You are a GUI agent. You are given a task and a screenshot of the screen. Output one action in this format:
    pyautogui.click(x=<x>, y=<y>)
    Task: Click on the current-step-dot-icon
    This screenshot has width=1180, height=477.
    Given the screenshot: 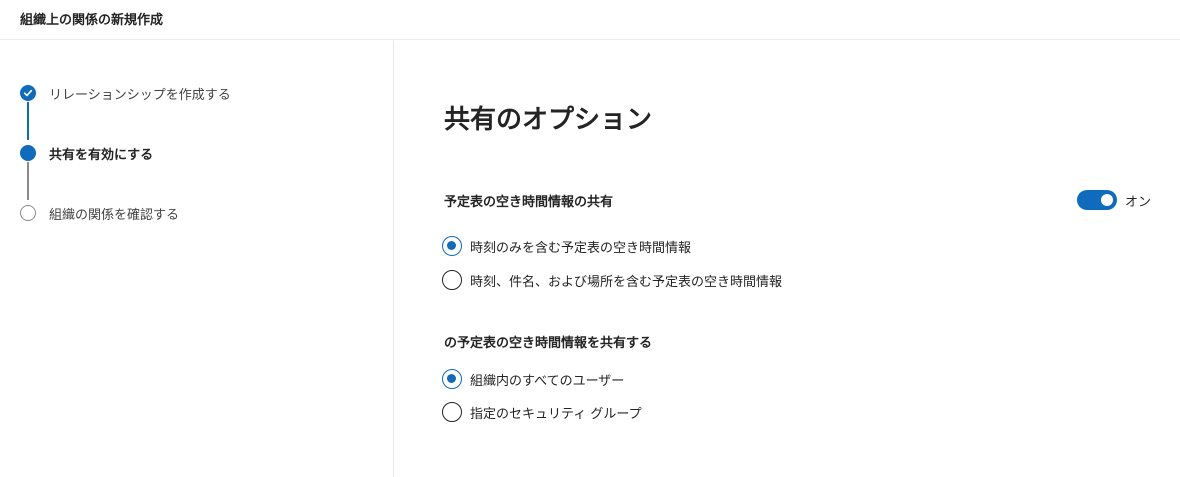 What is the action you would take?
    pyautogui.click(x=28, y=153)
    